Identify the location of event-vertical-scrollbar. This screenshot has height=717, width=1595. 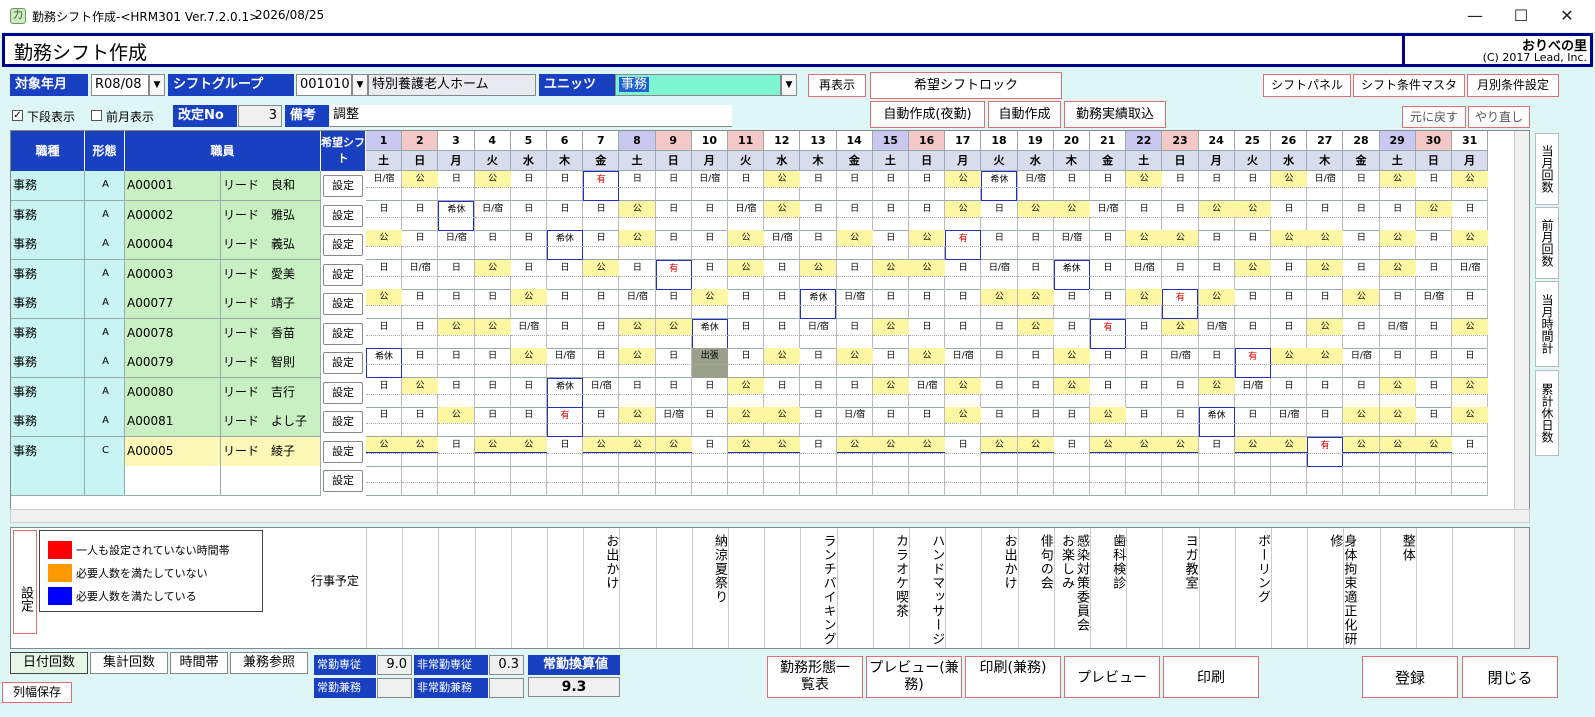
(1521, 588).